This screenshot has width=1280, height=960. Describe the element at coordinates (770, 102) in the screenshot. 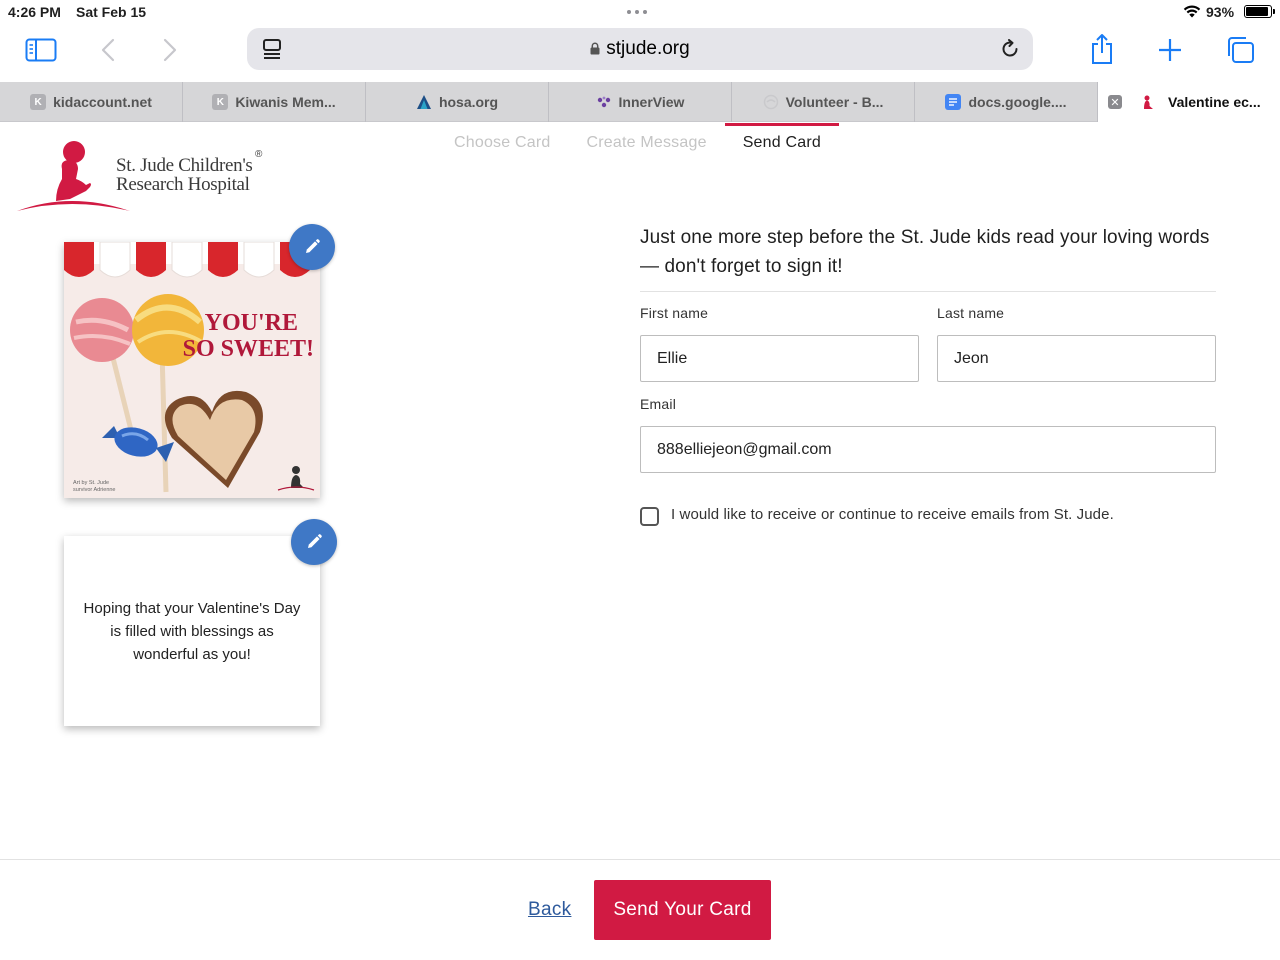

I see `volunteer-favicon-icon` at that location.